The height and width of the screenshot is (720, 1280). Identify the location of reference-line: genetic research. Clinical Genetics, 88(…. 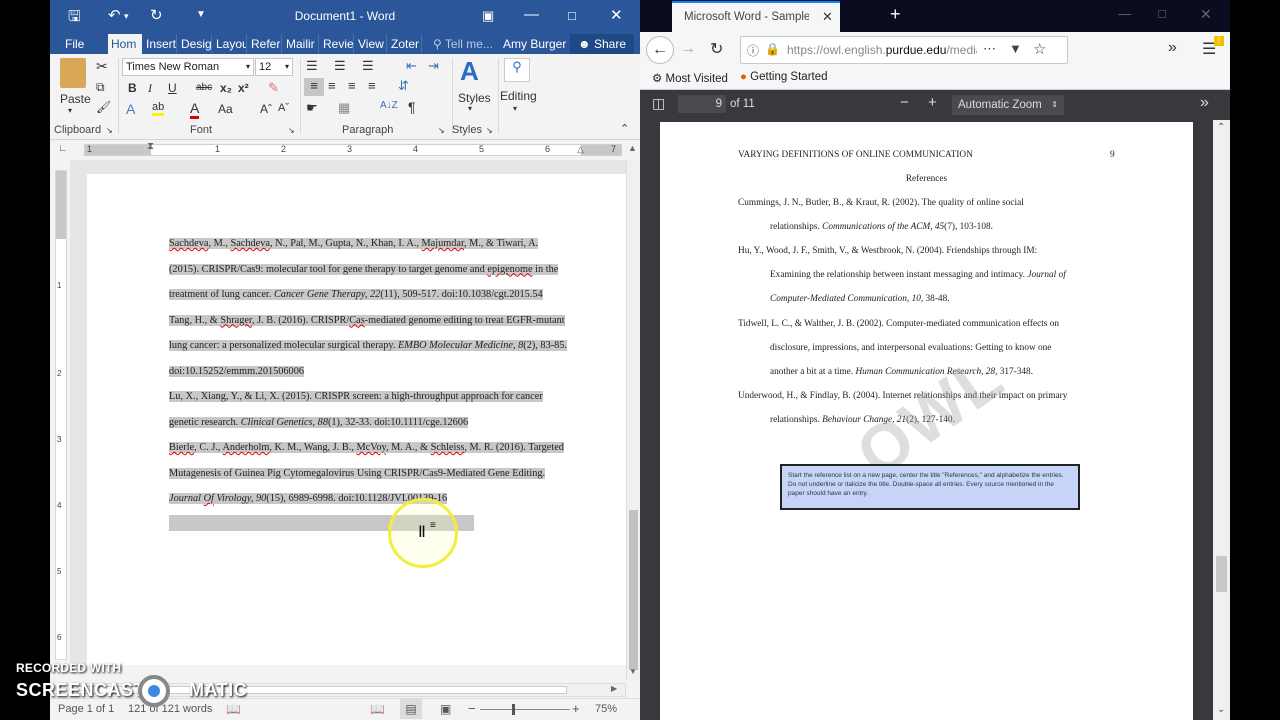
(319, 422).